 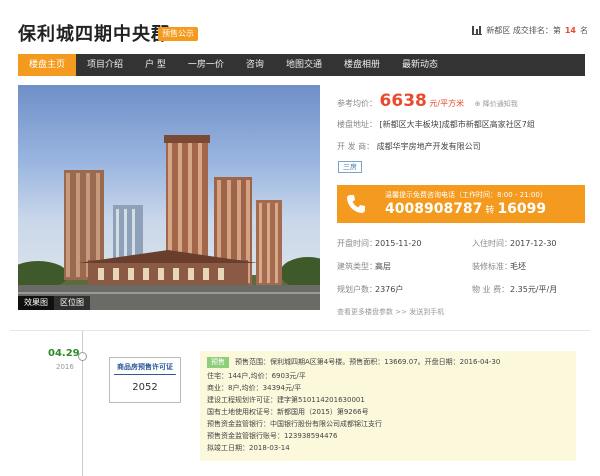 I want to click on main-nav: 楼盘主页 项目介绍 户 型 一房一价 咨询 地图交通 楼盘相册 最新动态, so click(x=301, y=65).